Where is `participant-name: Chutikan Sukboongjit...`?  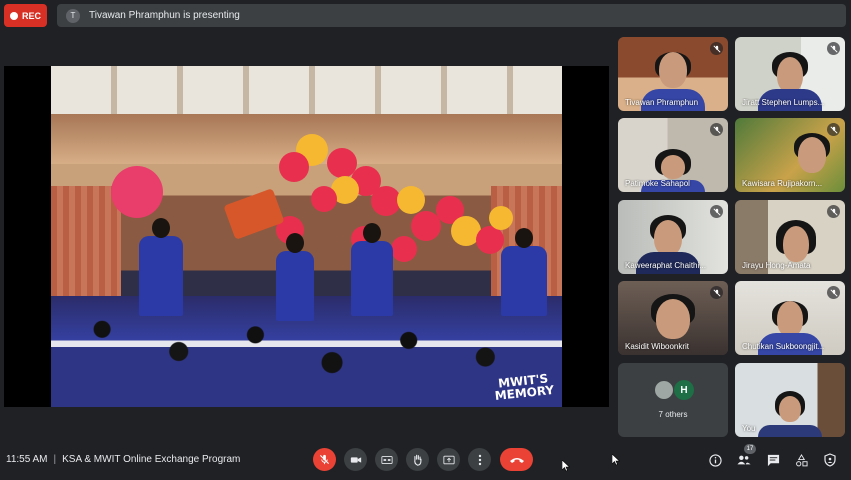
participant-name: Chutikan Sukboongjit... is located at coordinates (783, 346).